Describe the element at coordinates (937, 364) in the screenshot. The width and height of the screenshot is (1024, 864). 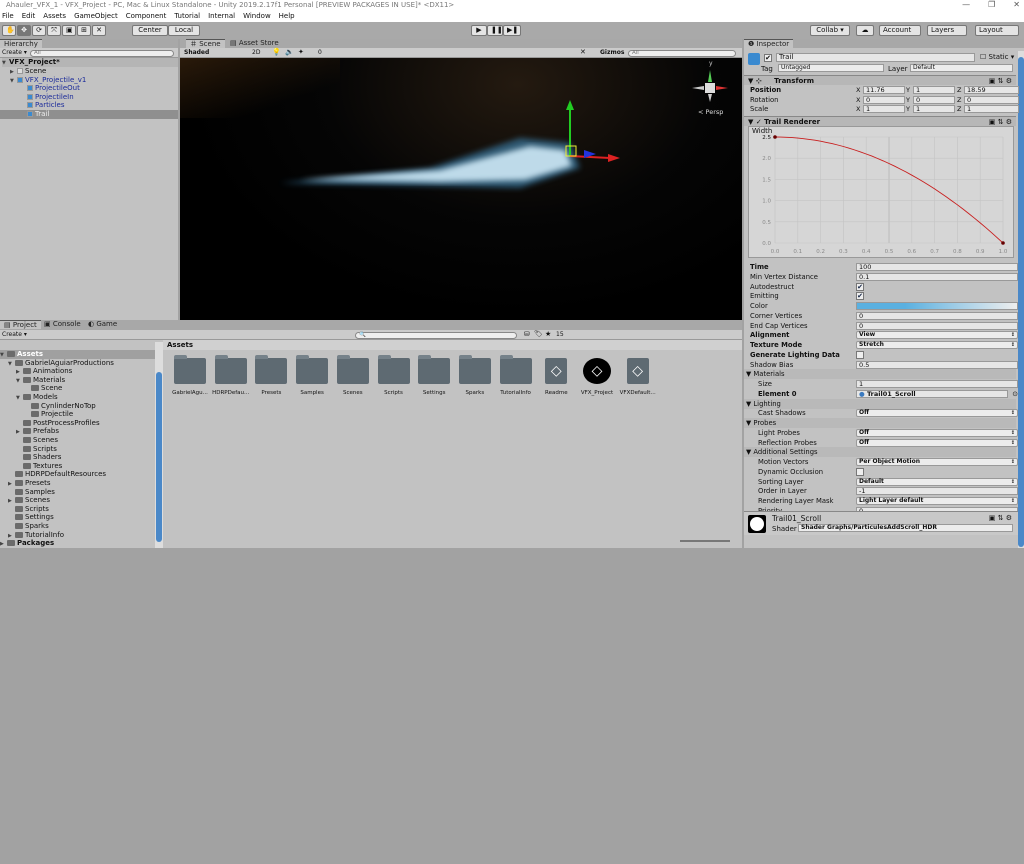
I see `shadow-bias-input: 0.5` at that location.